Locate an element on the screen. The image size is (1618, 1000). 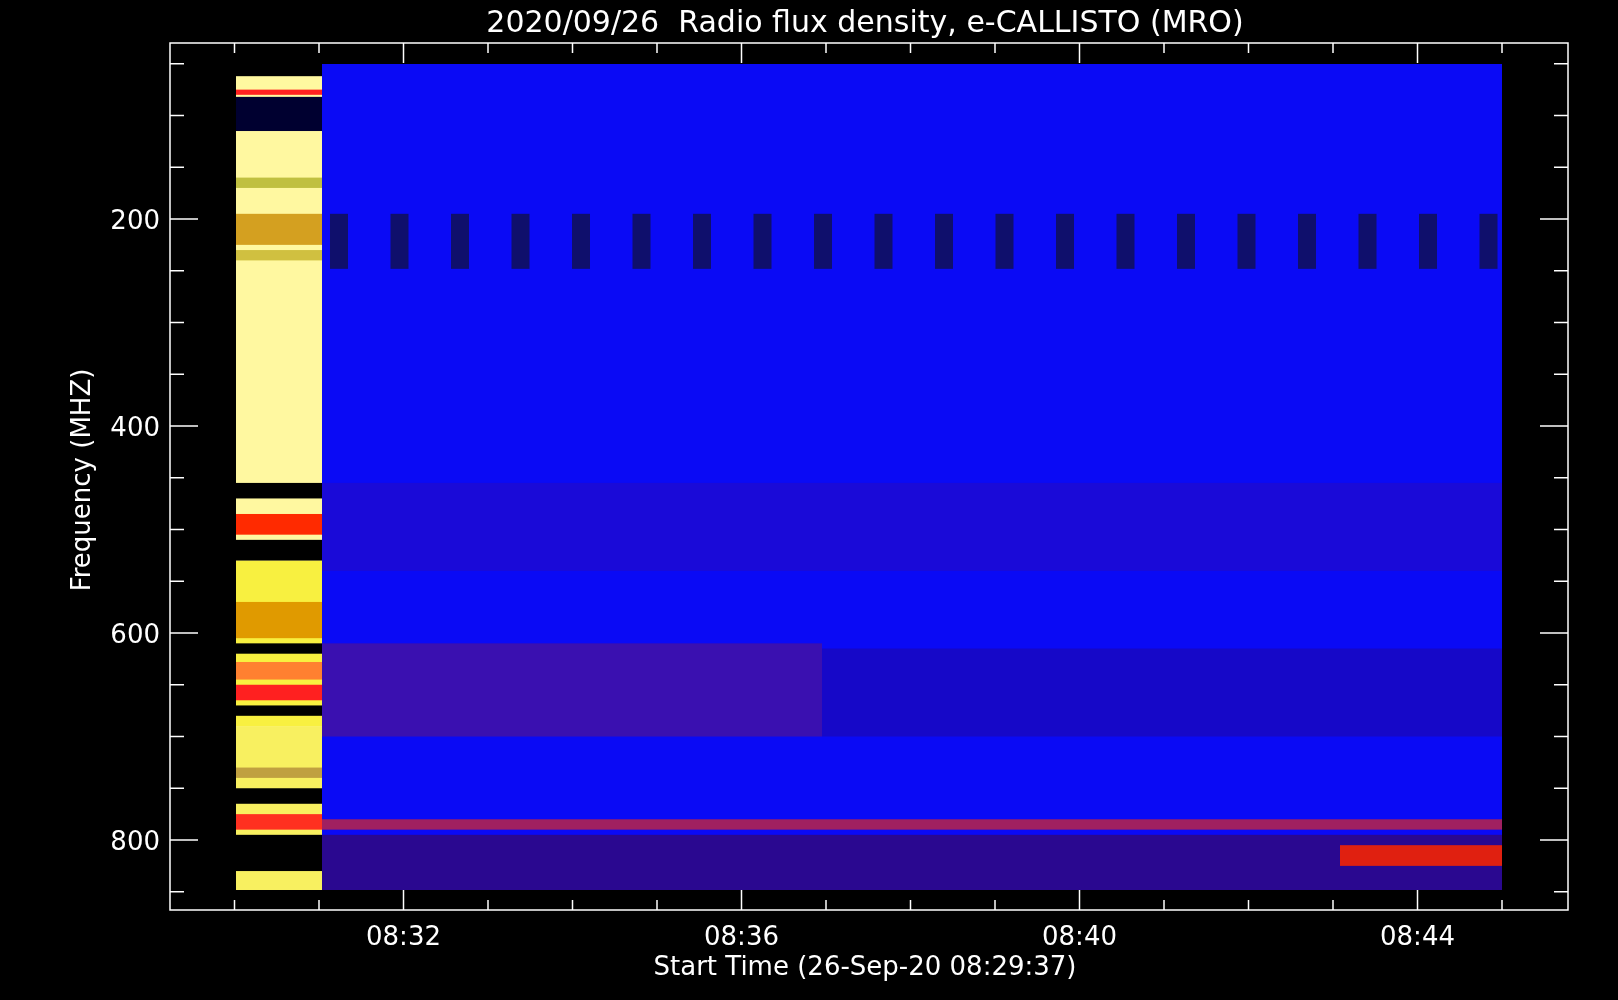
tick-label: 200 is located at coordinates (135, 220).